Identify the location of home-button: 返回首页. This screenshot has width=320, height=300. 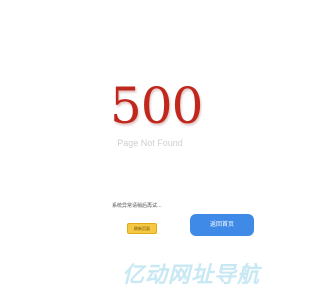
(222, 225).